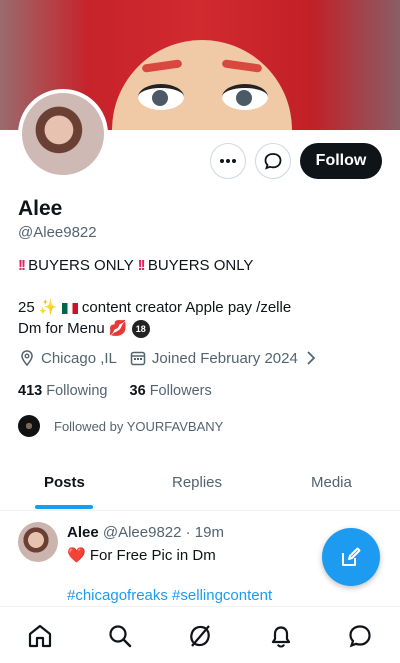 The image size is (400, 663). Describe the element at coordinates (135, 265) in the screenshot. I see `bio-line-1: !! BUYERS ONLY !! BUYERS ONLY` at that location.